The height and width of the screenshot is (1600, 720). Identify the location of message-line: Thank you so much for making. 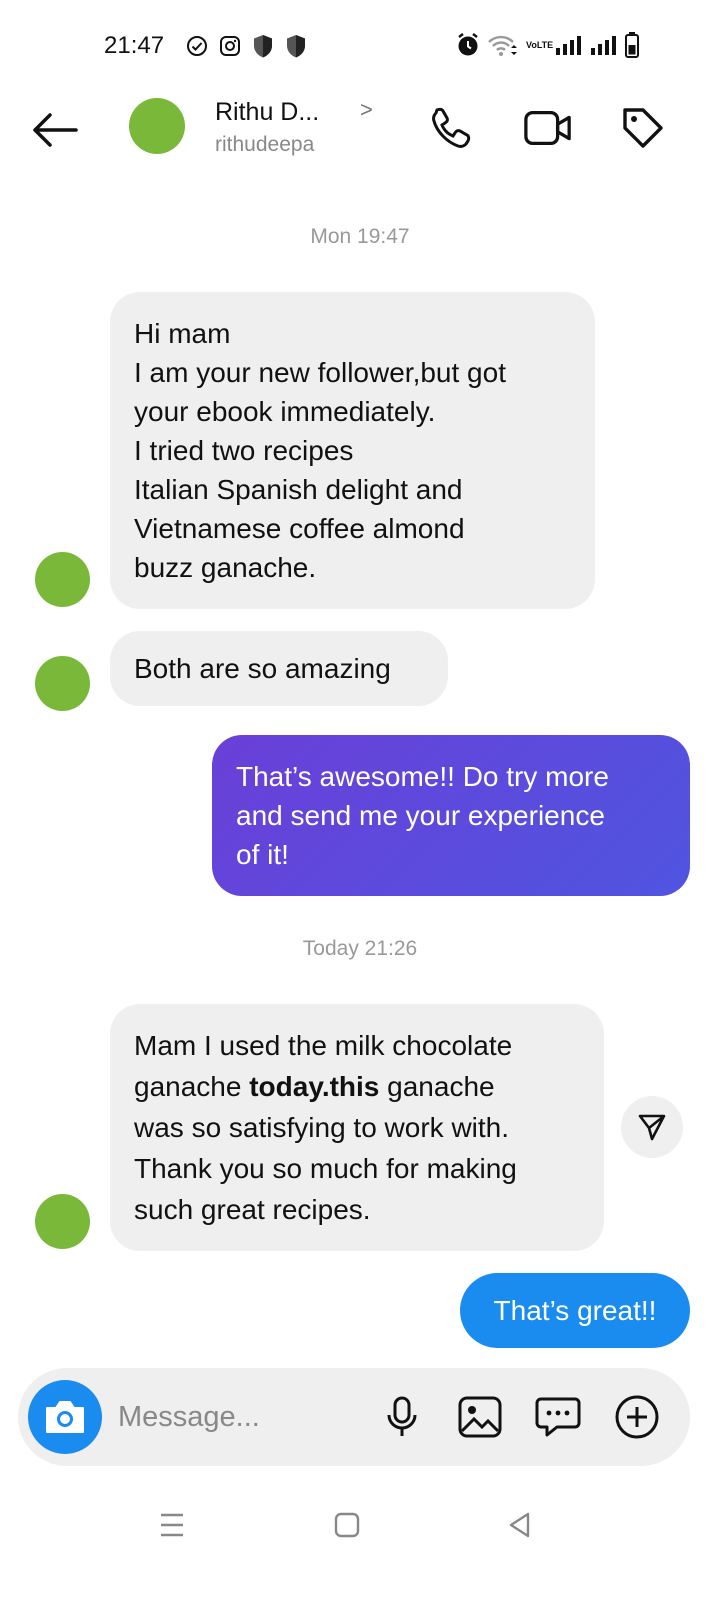
(325, 1168).